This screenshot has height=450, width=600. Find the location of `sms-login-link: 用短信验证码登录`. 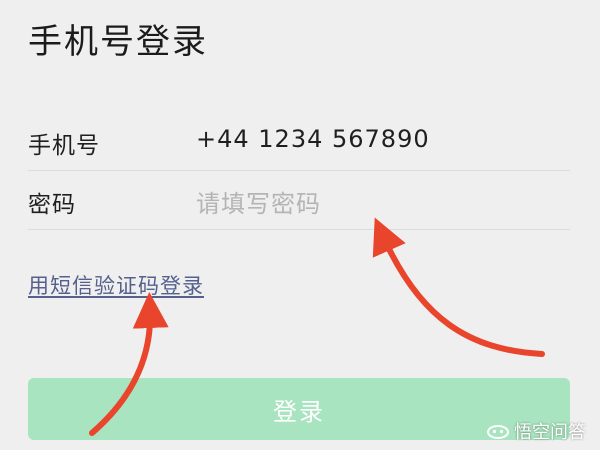

sms-login-link: 用短信验证码登录 is located at coordinates (116, 285).